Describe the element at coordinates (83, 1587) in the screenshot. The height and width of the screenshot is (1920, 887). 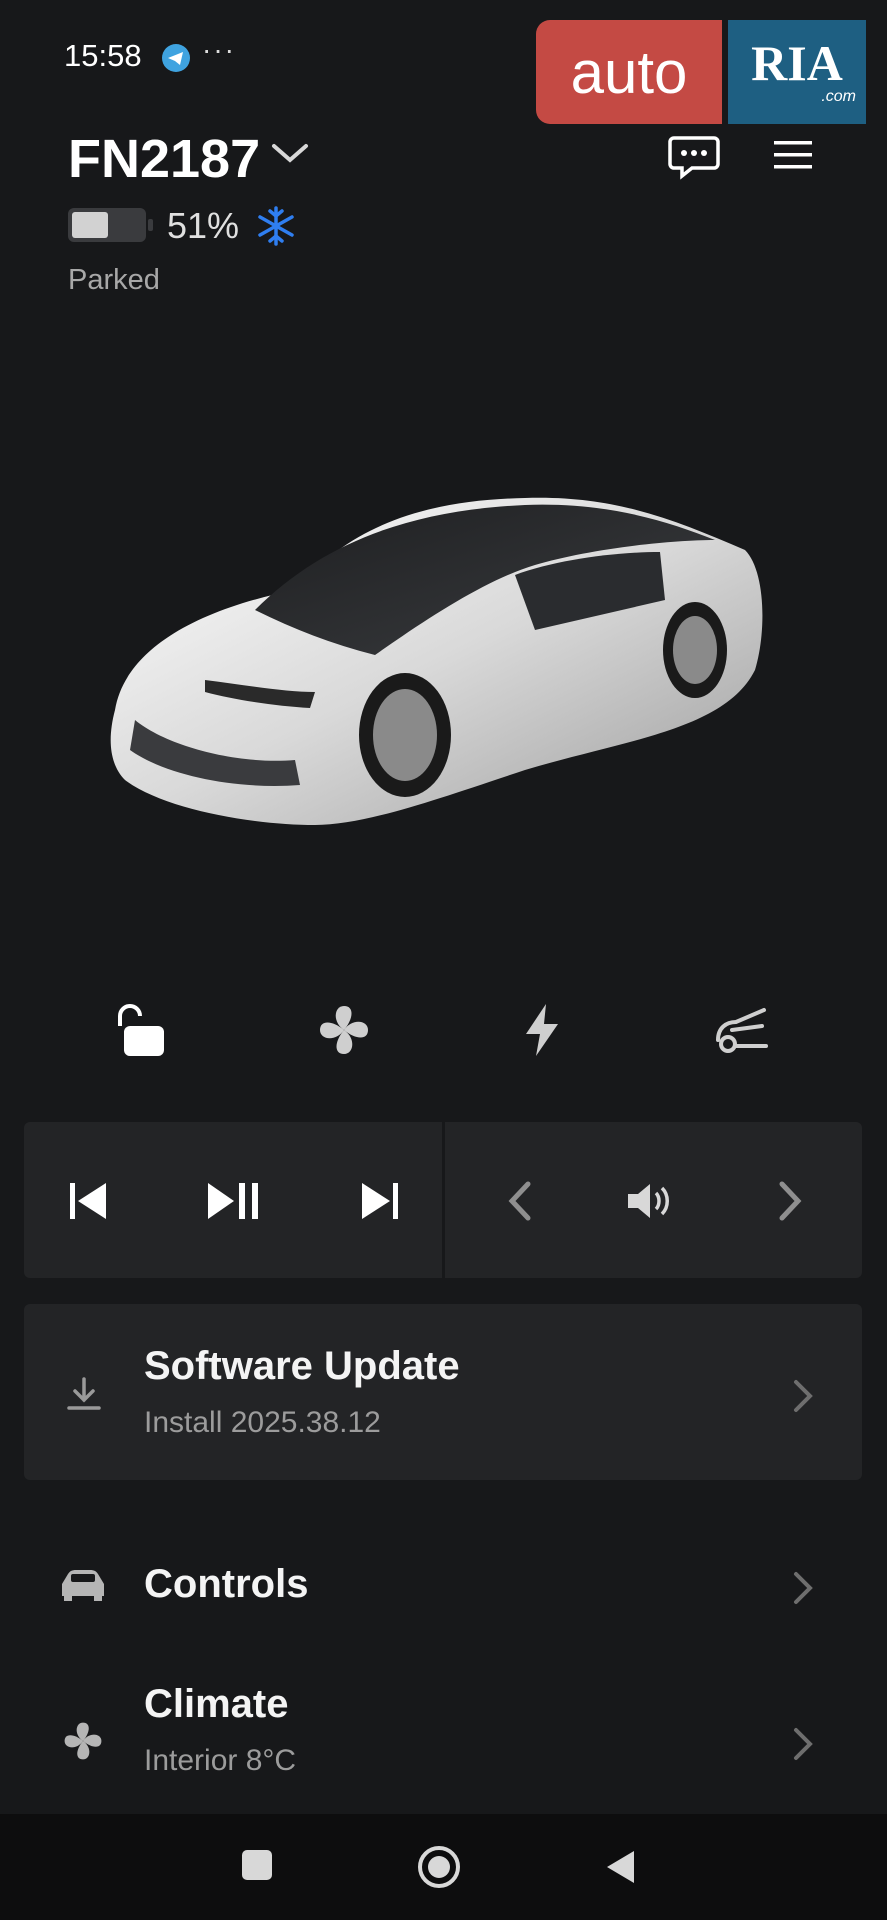
I see `car-icon` at that location.